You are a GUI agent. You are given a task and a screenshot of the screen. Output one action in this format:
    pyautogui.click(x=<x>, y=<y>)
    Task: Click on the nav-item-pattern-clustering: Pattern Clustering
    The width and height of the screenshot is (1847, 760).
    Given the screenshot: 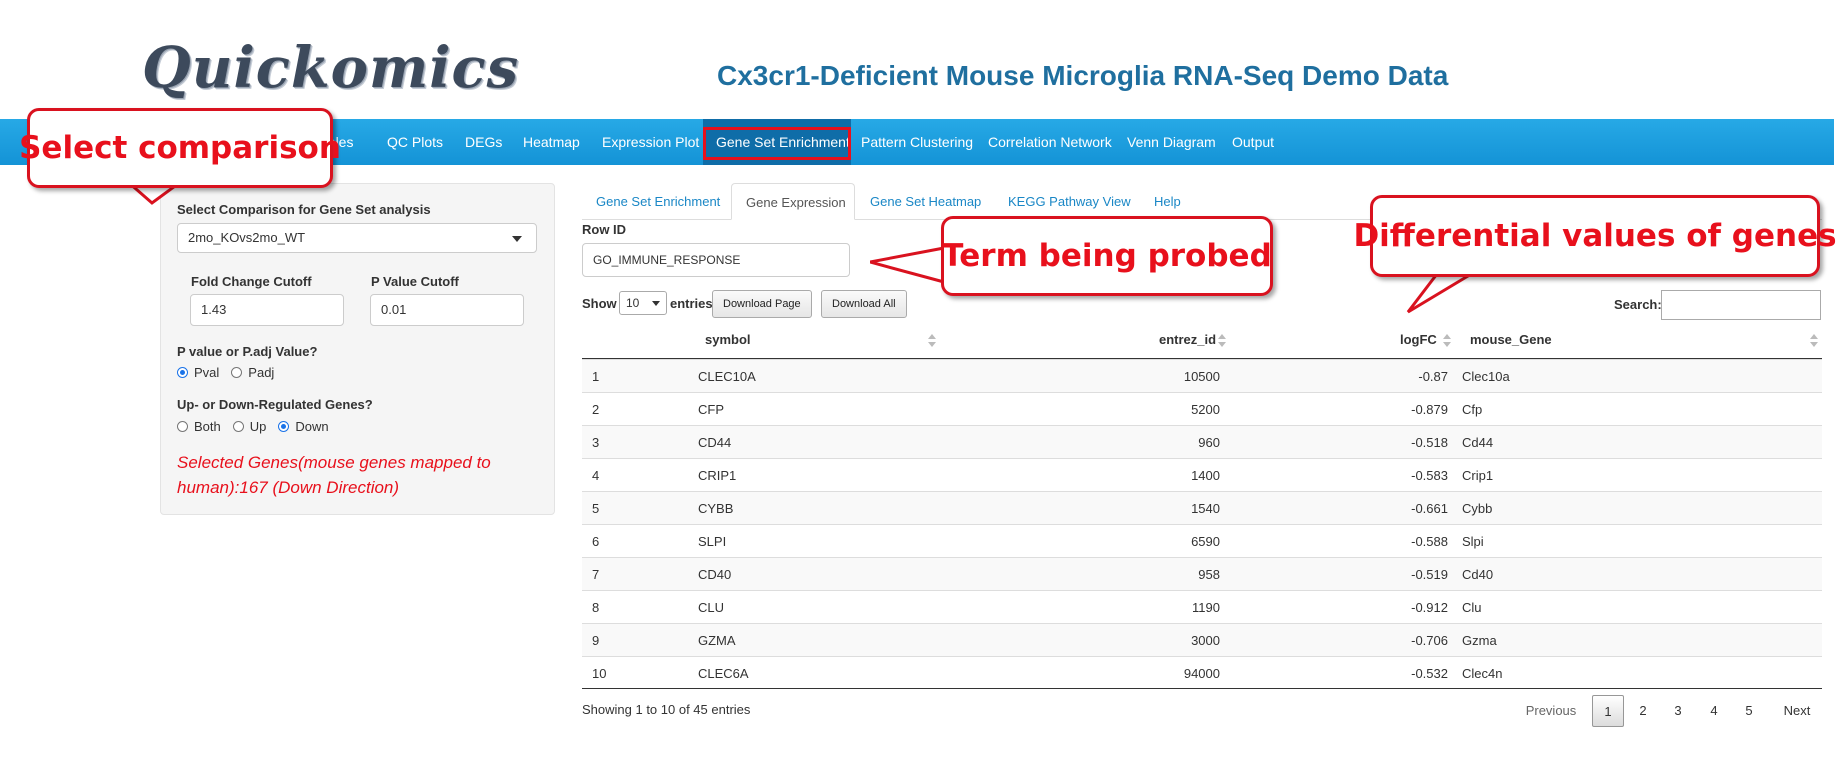 What is the action you would take?
    pyautogui.click(x=917, y=142)
    